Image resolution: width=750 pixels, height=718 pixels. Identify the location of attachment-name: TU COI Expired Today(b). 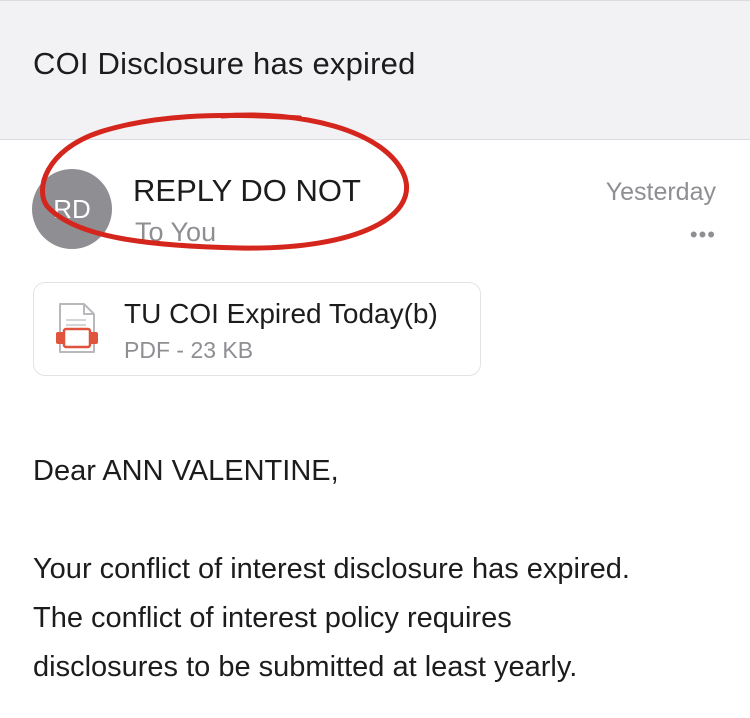
(281, 313).